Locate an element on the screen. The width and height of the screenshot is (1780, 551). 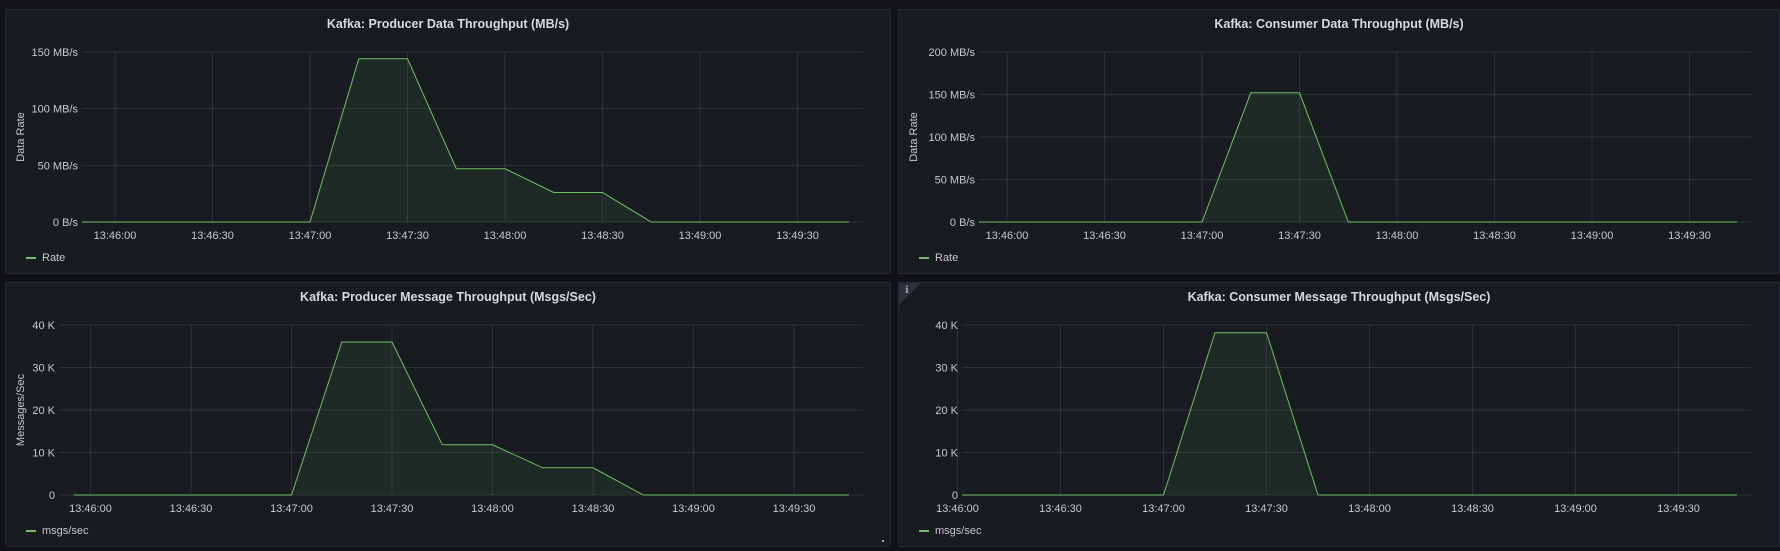
y-tick-label: 200 MB/s is located at coordinates (952, 53).